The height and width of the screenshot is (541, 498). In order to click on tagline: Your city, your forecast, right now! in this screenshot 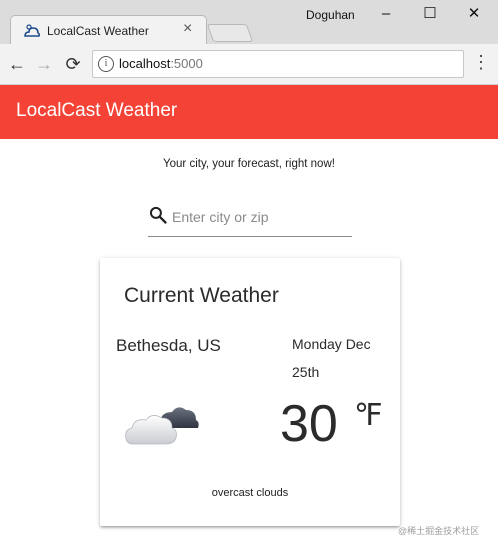, I will do `click(249, 164)`.